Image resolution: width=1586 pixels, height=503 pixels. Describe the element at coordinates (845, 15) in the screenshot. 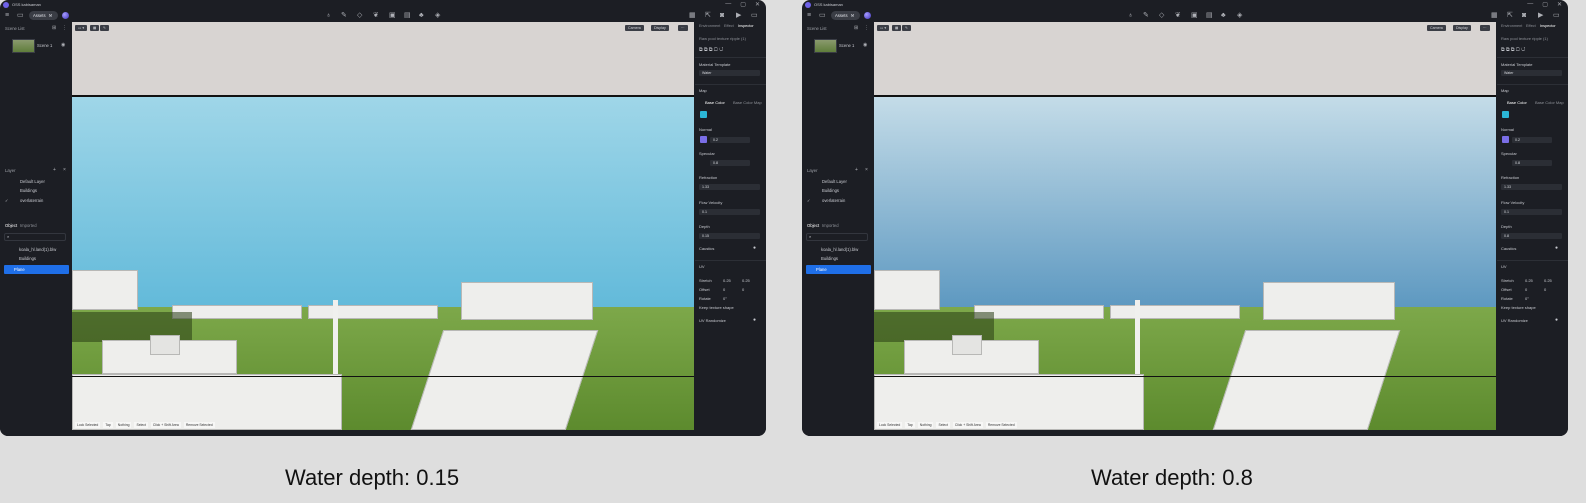

I see `assets-button: Assets ⚒` at that location.